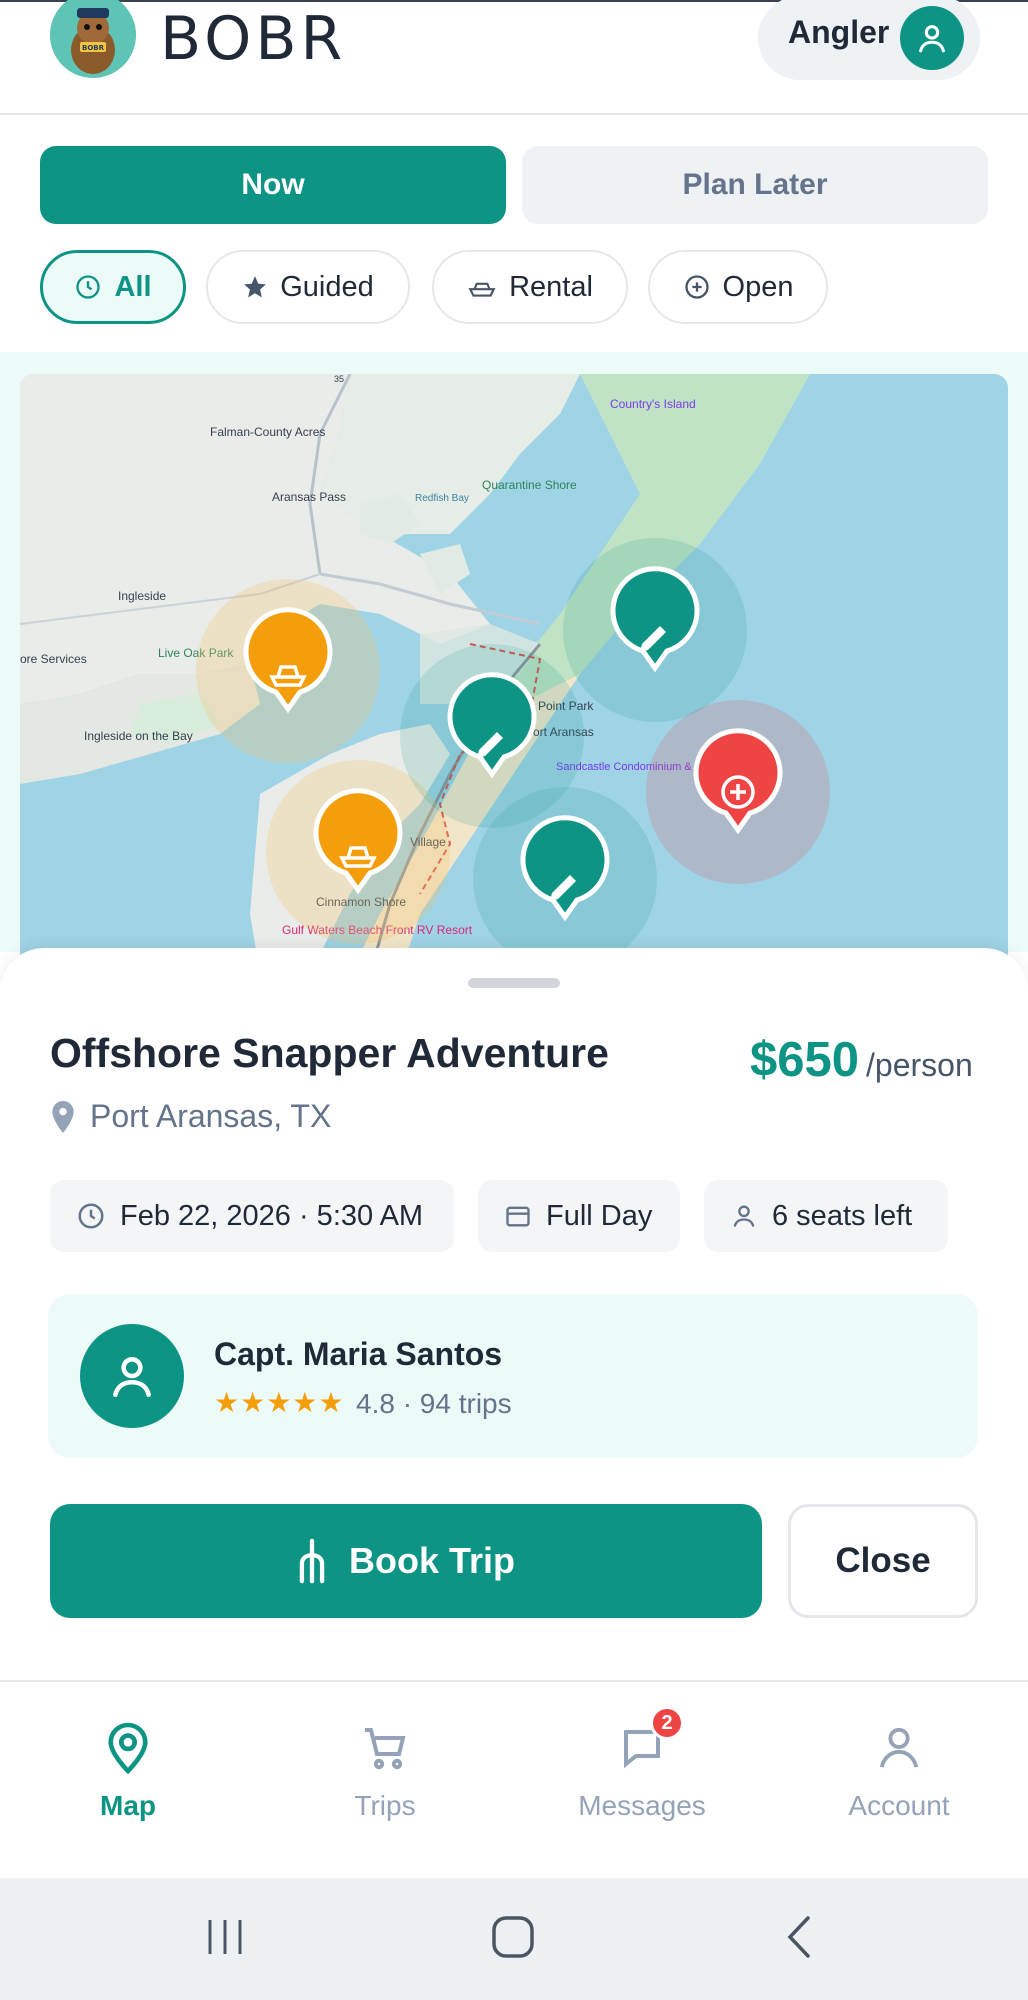  I want to click on trip-datetime: Feb 22, 2026 · 5:30 AM, so click(252, 1216).